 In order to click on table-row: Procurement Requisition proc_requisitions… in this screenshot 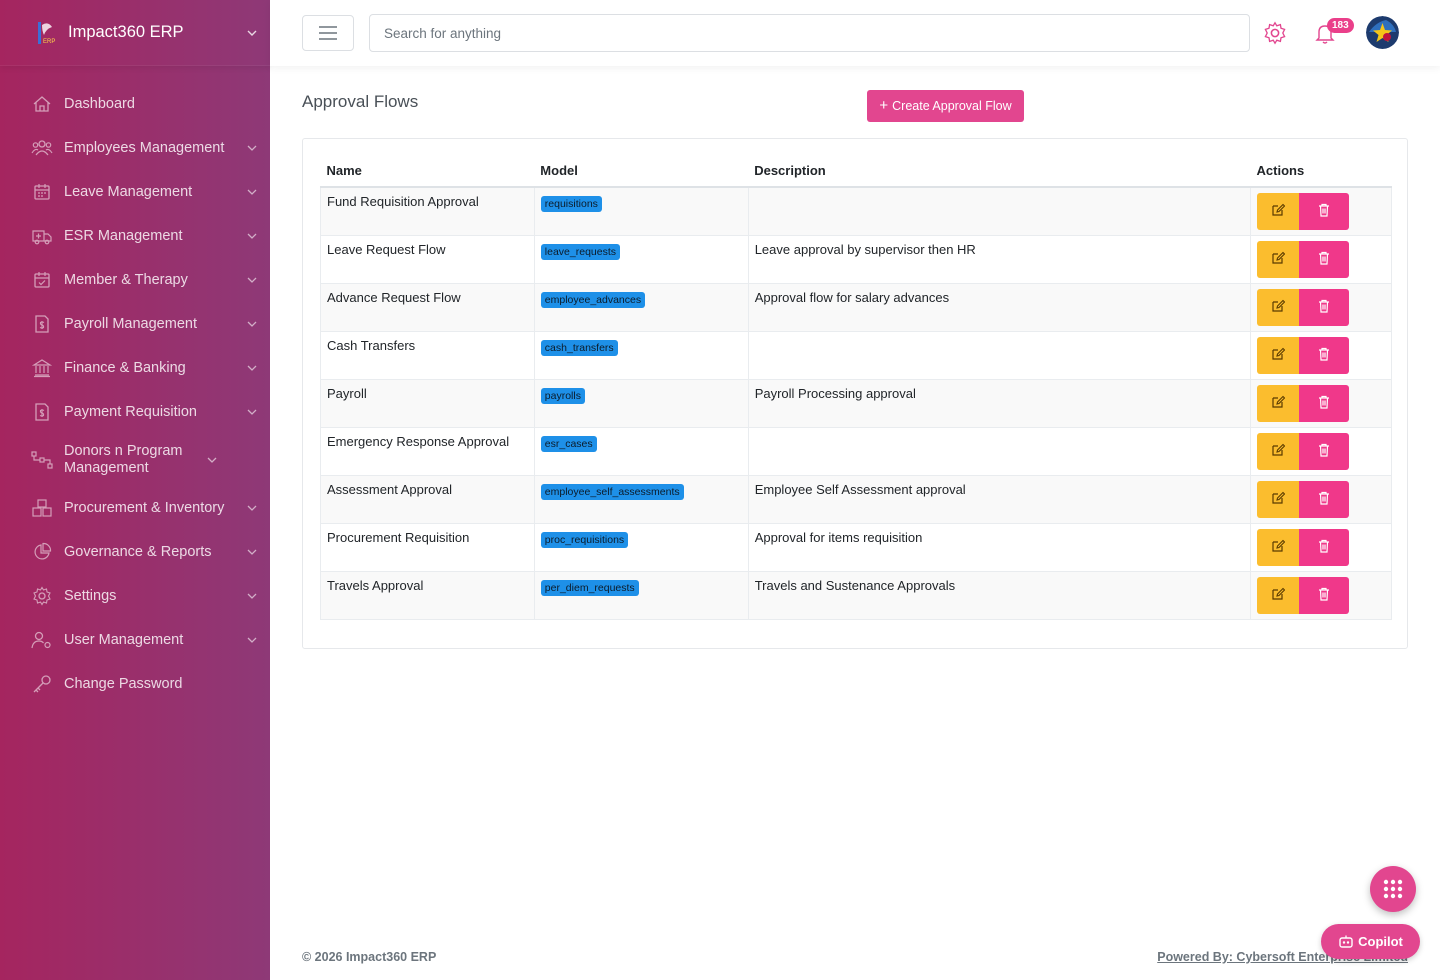, I will do `click(856, 547)`.